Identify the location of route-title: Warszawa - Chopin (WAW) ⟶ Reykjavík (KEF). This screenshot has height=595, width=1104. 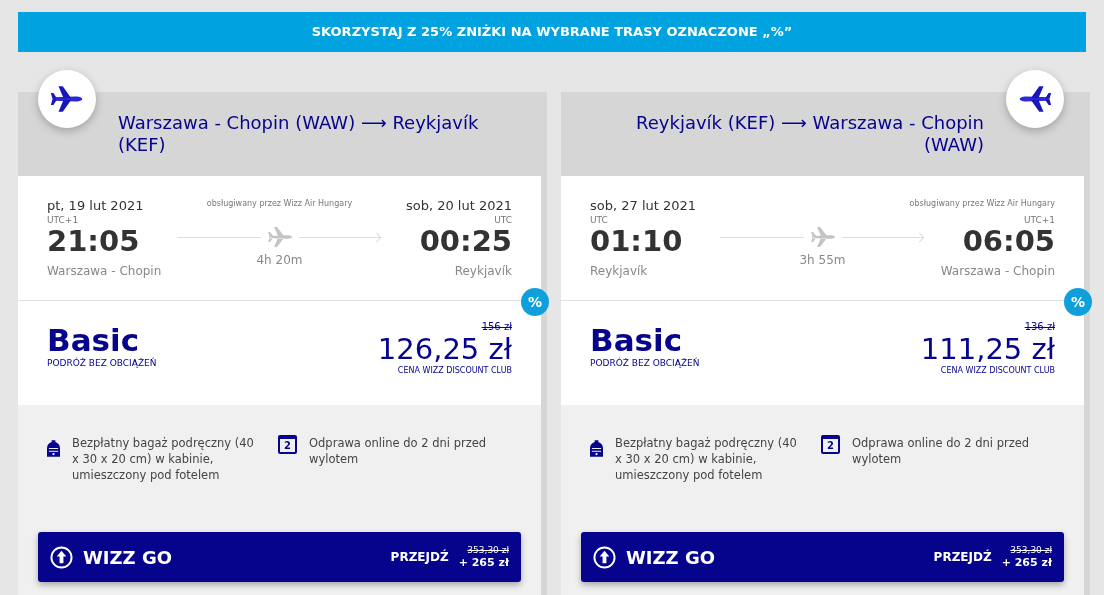
(299, 134).